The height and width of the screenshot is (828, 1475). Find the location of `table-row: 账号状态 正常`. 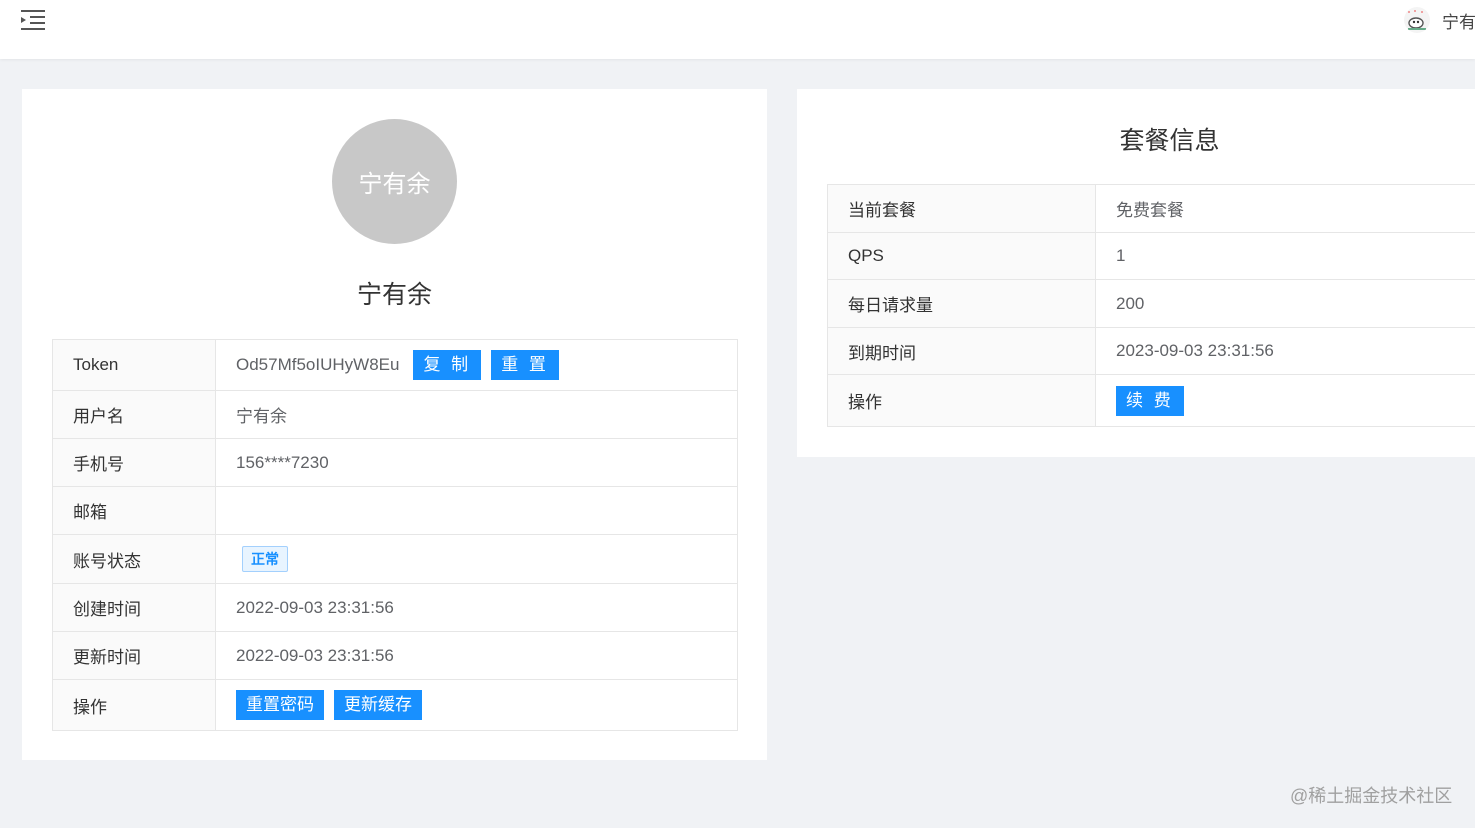

table-row: 账号状态 正常 is located at coordinates (395, 559).